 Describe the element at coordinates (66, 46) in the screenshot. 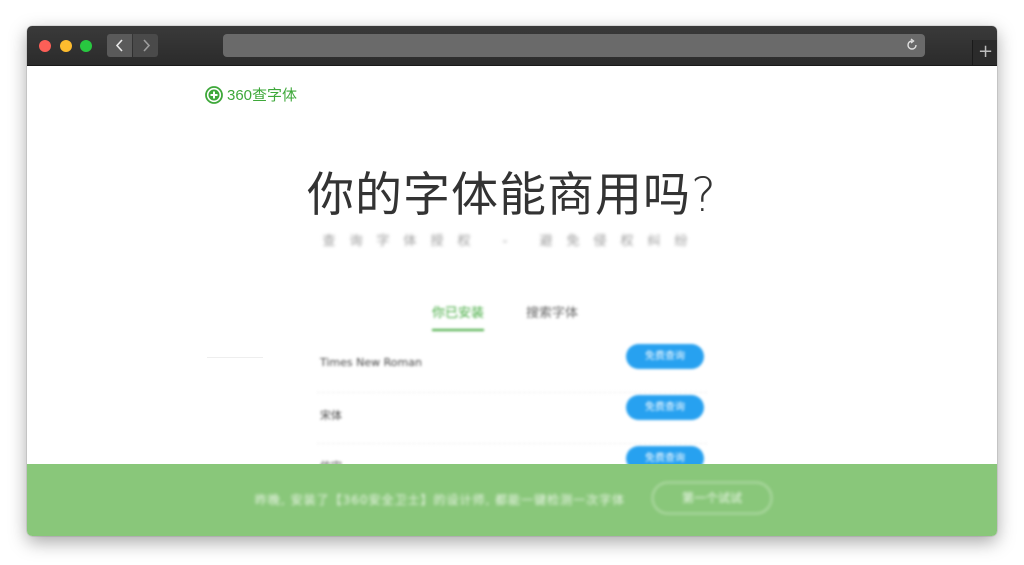

I see `minimize-window-button` at that location.